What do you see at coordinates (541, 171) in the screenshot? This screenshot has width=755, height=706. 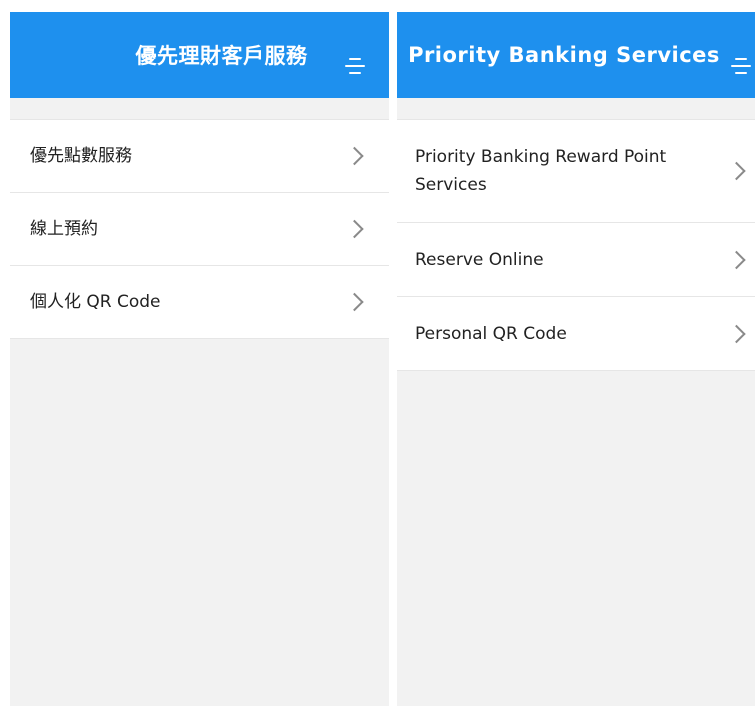 I see `list-item-label: Priority Banking Reward Point Services` at bounding box center [541, 171].